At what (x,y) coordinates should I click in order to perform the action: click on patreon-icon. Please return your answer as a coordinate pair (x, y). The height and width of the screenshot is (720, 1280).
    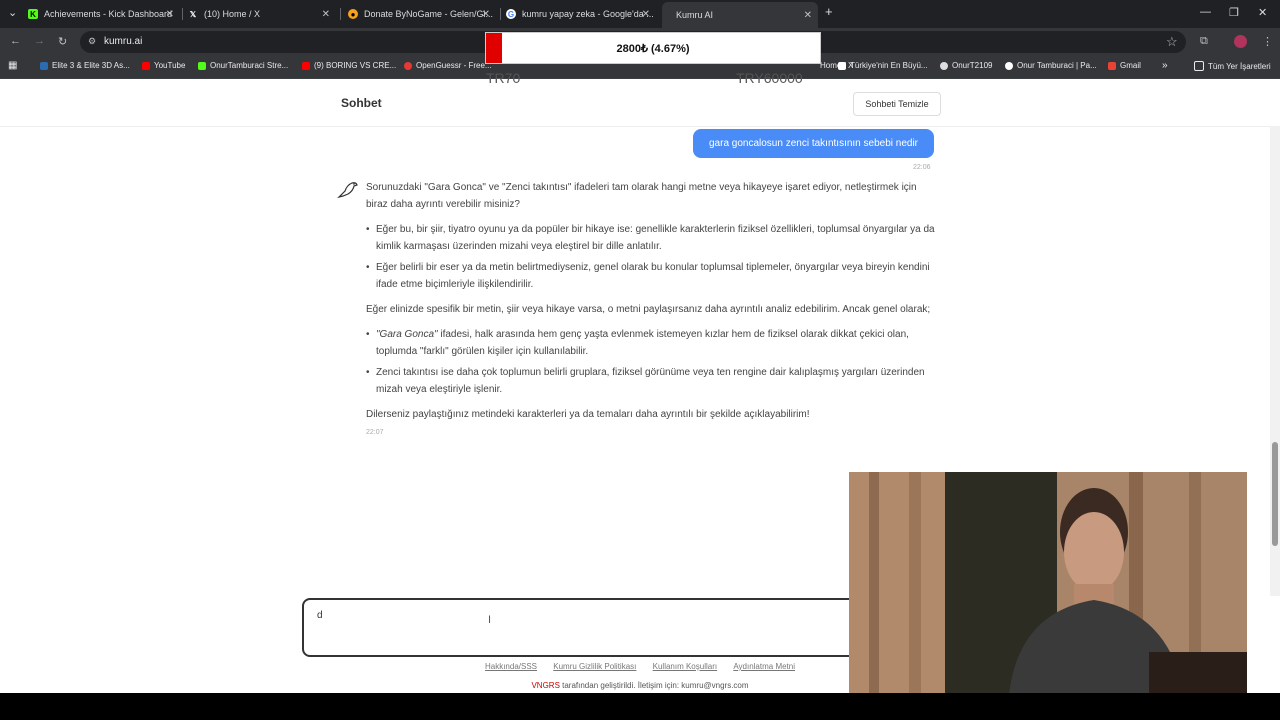
    Looking at the image, I should click on (1009, 65).